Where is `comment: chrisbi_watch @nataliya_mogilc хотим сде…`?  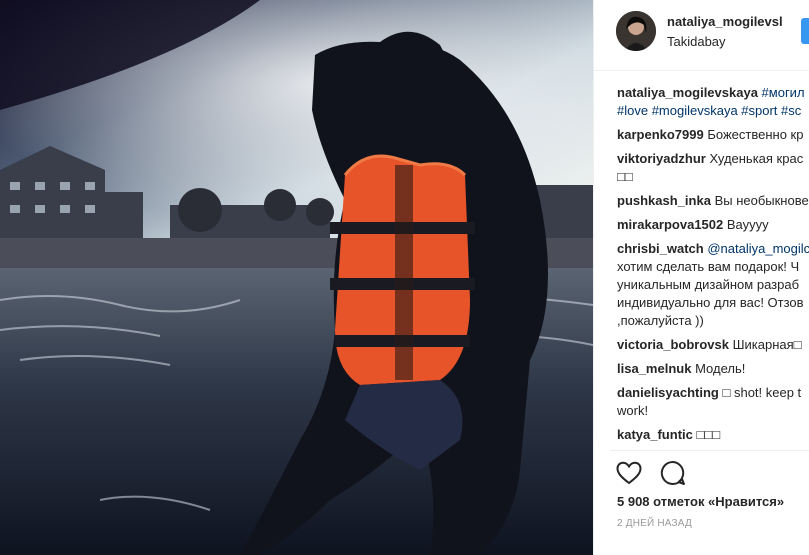 comment: chrisbi_watch @nataliya_mogilc хотим сде… is located at coordinates (713, 285).